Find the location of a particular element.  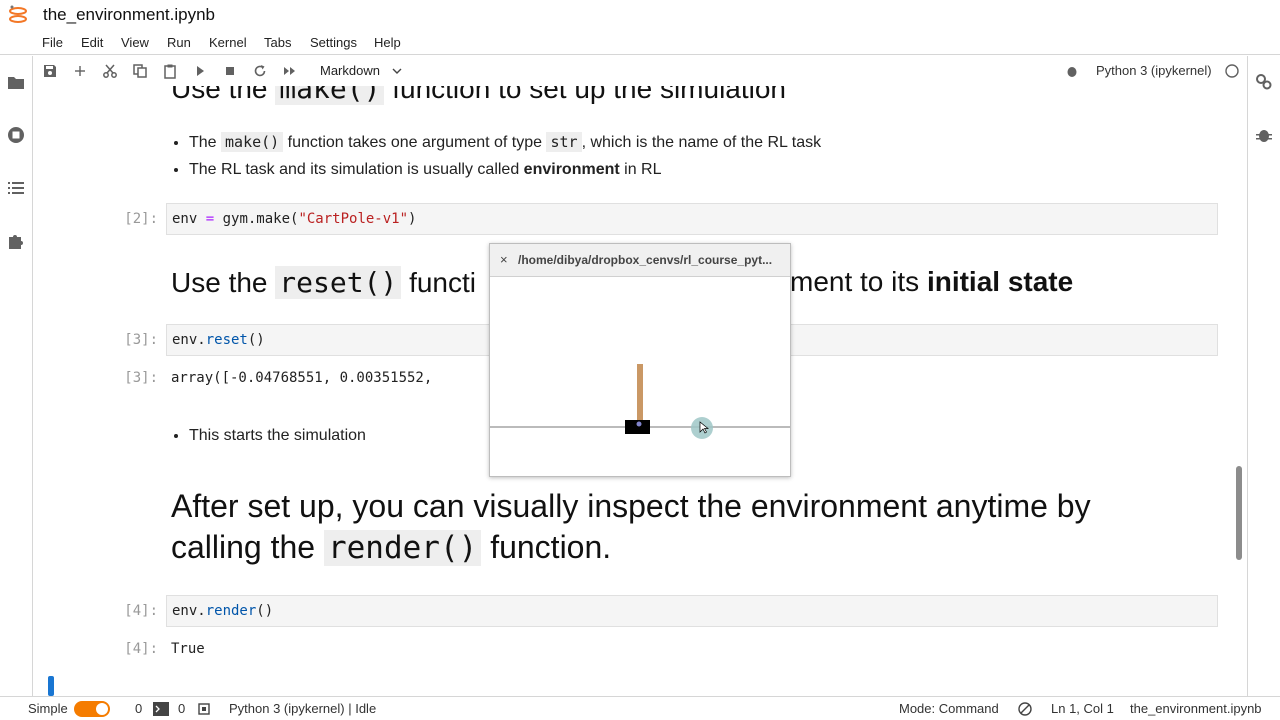

run-icon is located at coordinates (200, 71).